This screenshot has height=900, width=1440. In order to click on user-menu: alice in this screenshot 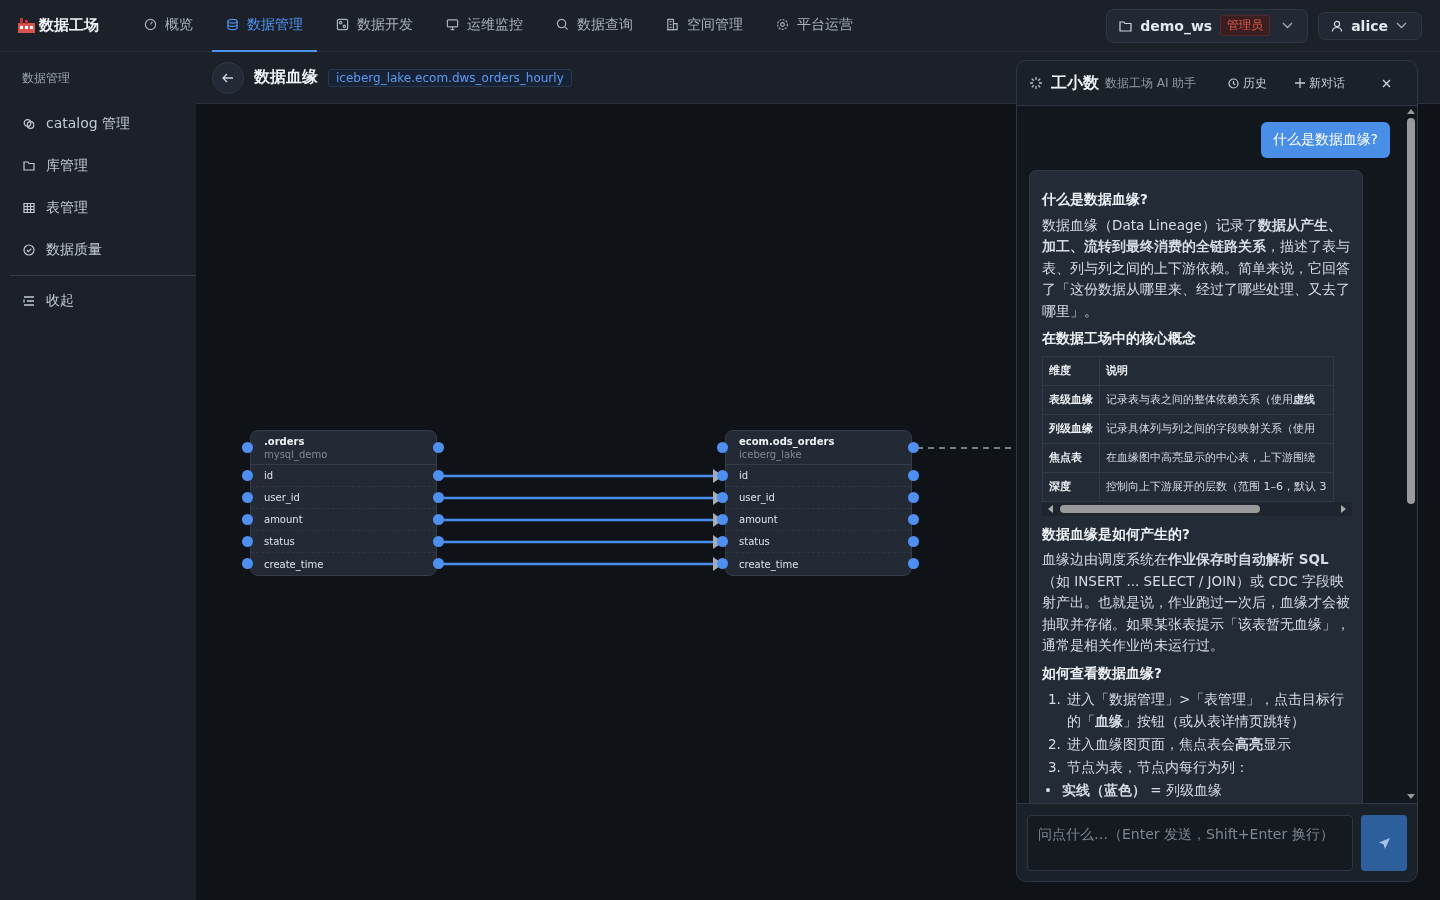, I will do `click(1370, 25)`.